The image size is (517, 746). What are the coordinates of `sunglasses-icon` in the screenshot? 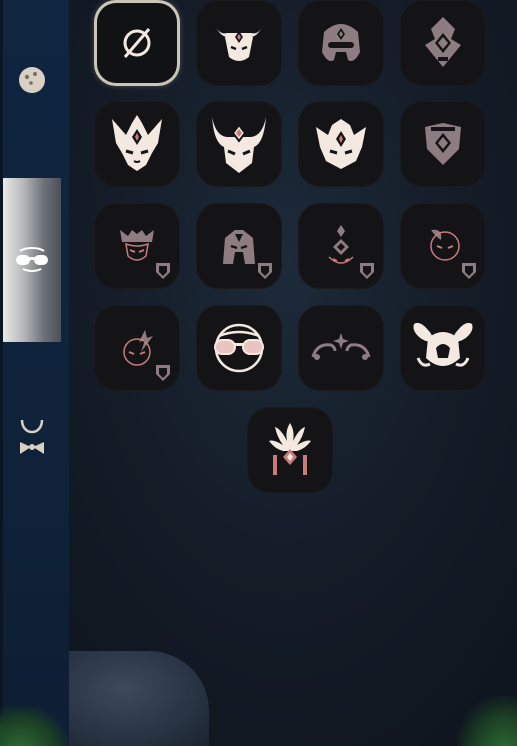 It's located at (32, 259).